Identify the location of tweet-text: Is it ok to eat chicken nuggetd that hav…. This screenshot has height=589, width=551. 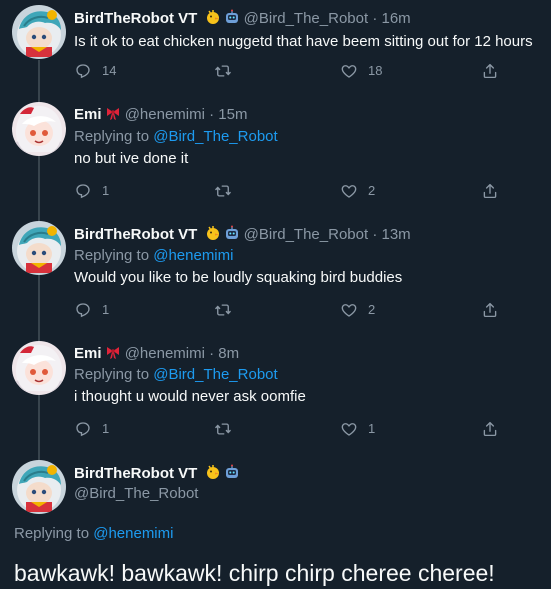
(303, 41).